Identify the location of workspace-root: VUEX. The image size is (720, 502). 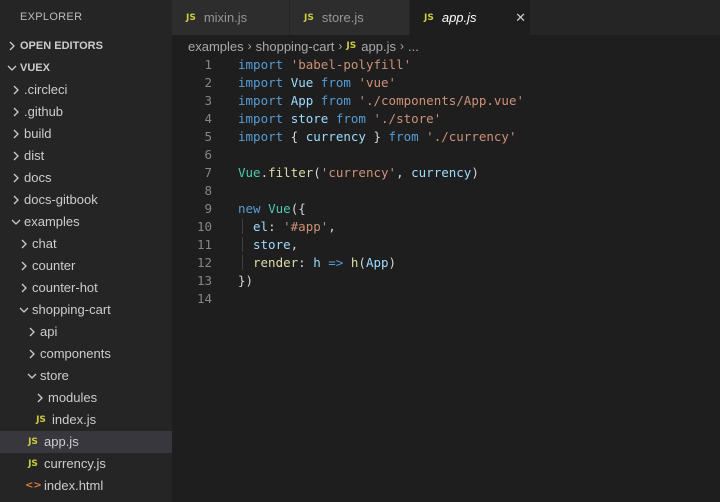
(86, 68).